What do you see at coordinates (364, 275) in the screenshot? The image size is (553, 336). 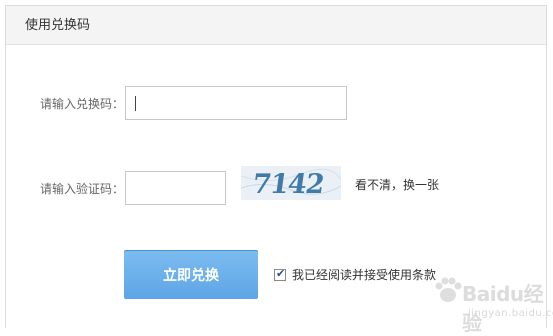 I see `agree-terms-label: 我已经阅读并接受使用条款` at bounding box center [364, 275].